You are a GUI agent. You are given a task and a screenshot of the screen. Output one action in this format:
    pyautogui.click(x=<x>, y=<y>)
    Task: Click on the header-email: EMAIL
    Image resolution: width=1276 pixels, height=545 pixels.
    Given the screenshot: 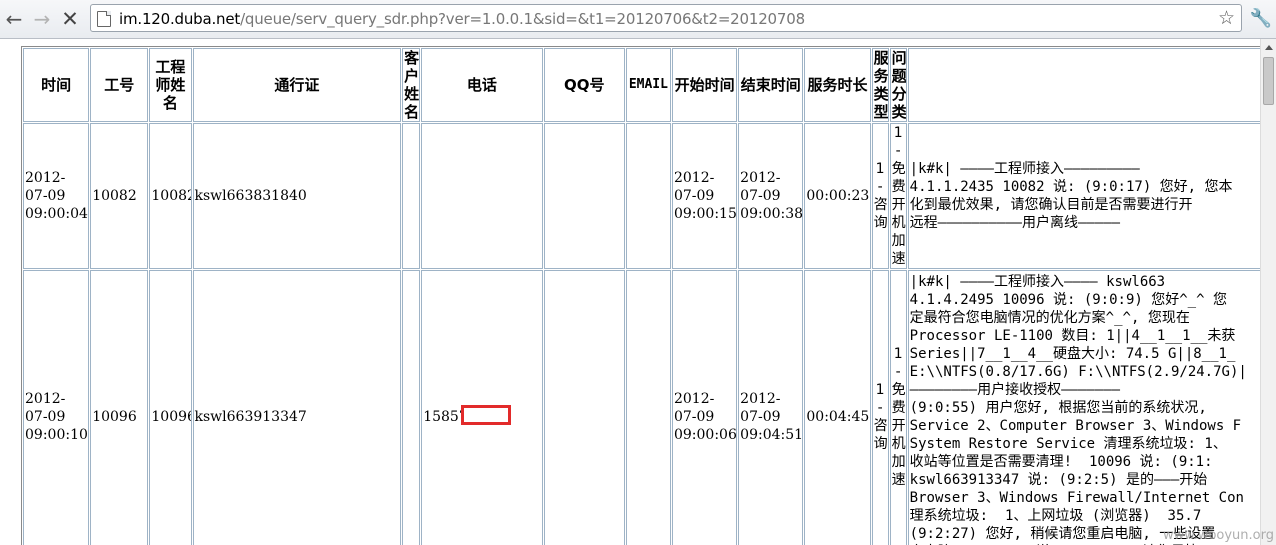 What is the action you would take?
    pyautogui.click(x=648, y=85)
    